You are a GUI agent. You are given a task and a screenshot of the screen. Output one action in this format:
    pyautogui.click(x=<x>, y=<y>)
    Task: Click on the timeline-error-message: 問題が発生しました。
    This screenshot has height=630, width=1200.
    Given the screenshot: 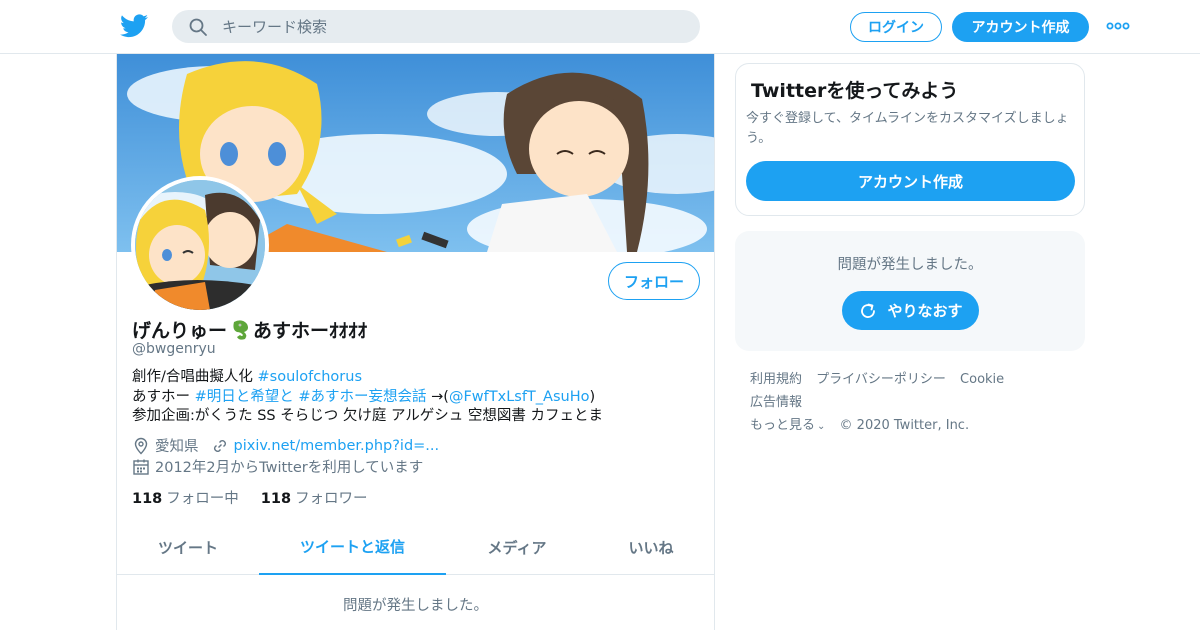 What is the action you would take?
    pyautogui.click(x=415, y=606)
    